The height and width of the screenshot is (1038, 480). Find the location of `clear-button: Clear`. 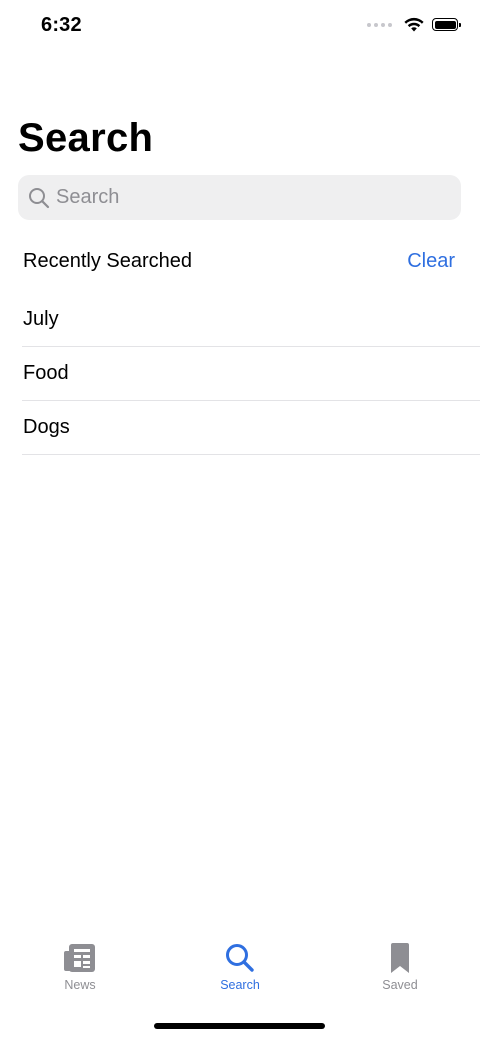

clear-button: Clear is located at coordinates (431, 261).